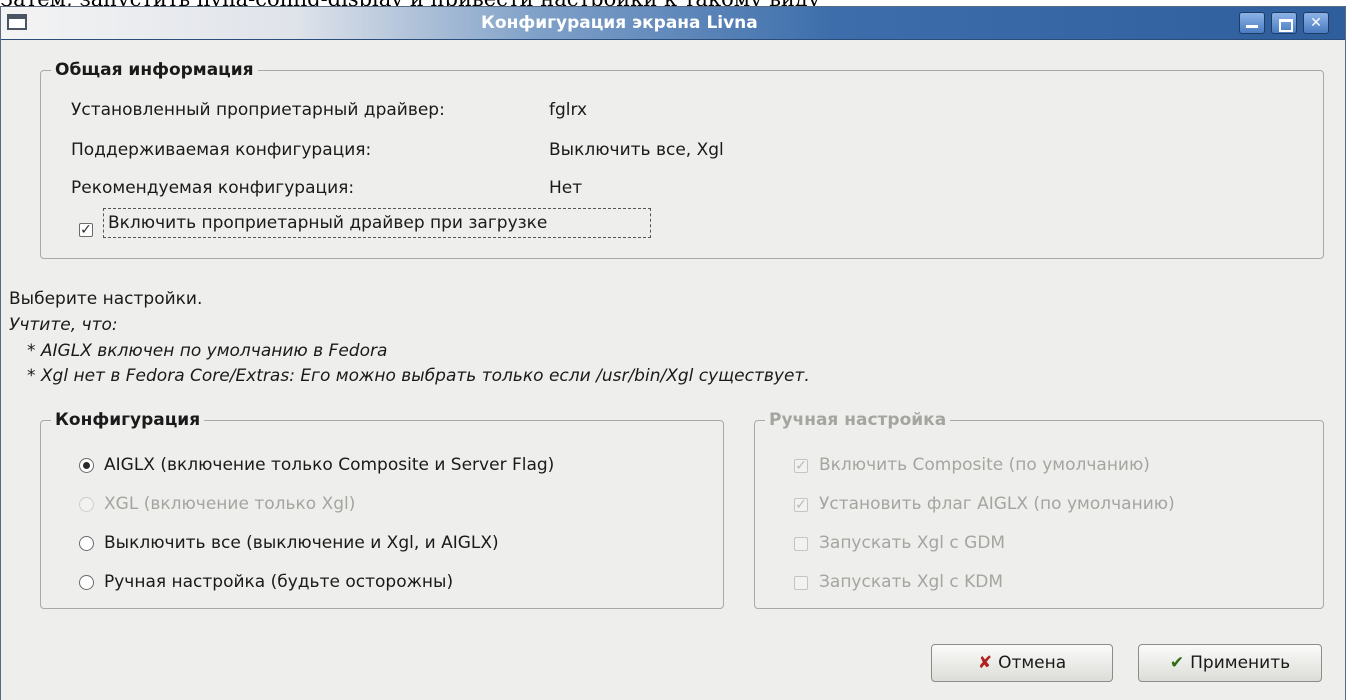  What do you see at coordinates (63, 325) in the screenshot?
I see `note-title: Учтите, что:` at bounding box center [63, 325].